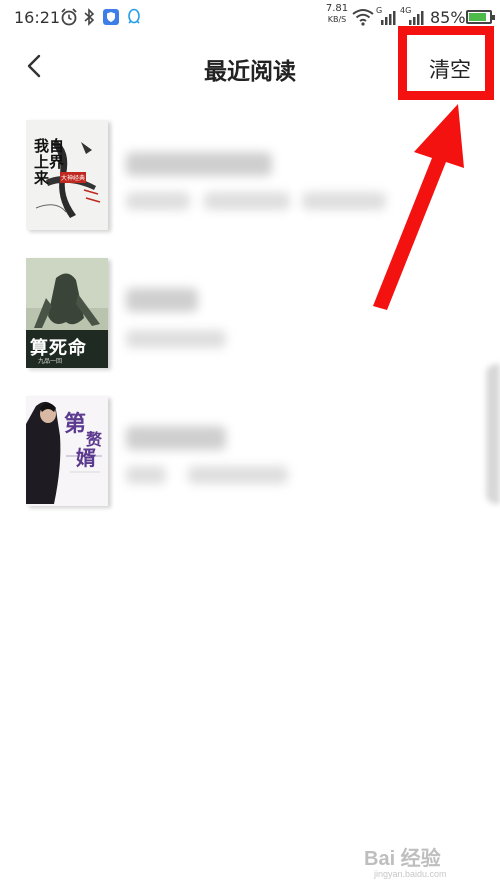  Describe the element at coordinates (250, 452) in the screenshot. I see `book-item: 第 赘 婿` at that location.